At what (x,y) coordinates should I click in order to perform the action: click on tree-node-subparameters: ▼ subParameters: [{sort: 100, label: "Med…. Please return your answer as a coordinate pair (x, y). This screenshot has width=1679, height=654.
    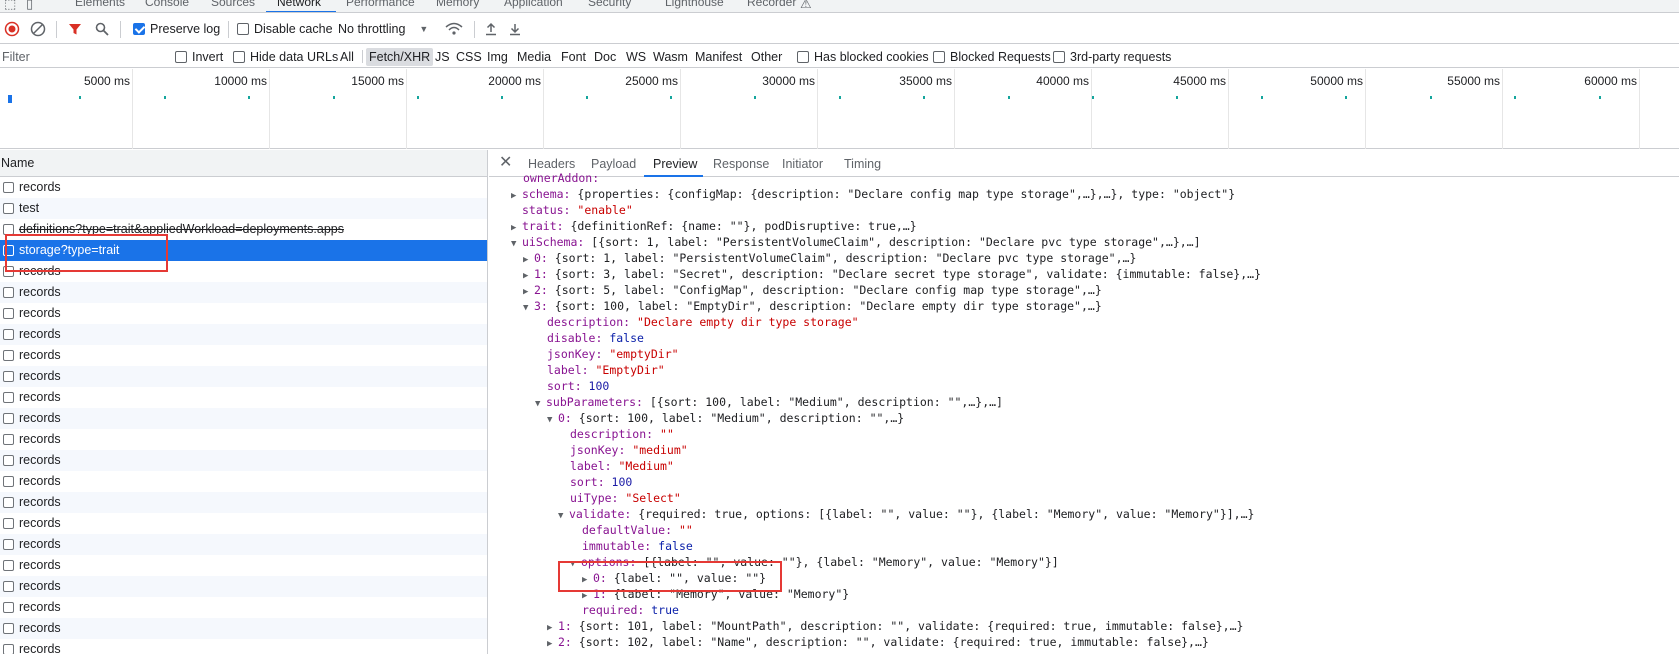
    Looking at the image, I should click on (769, 402).